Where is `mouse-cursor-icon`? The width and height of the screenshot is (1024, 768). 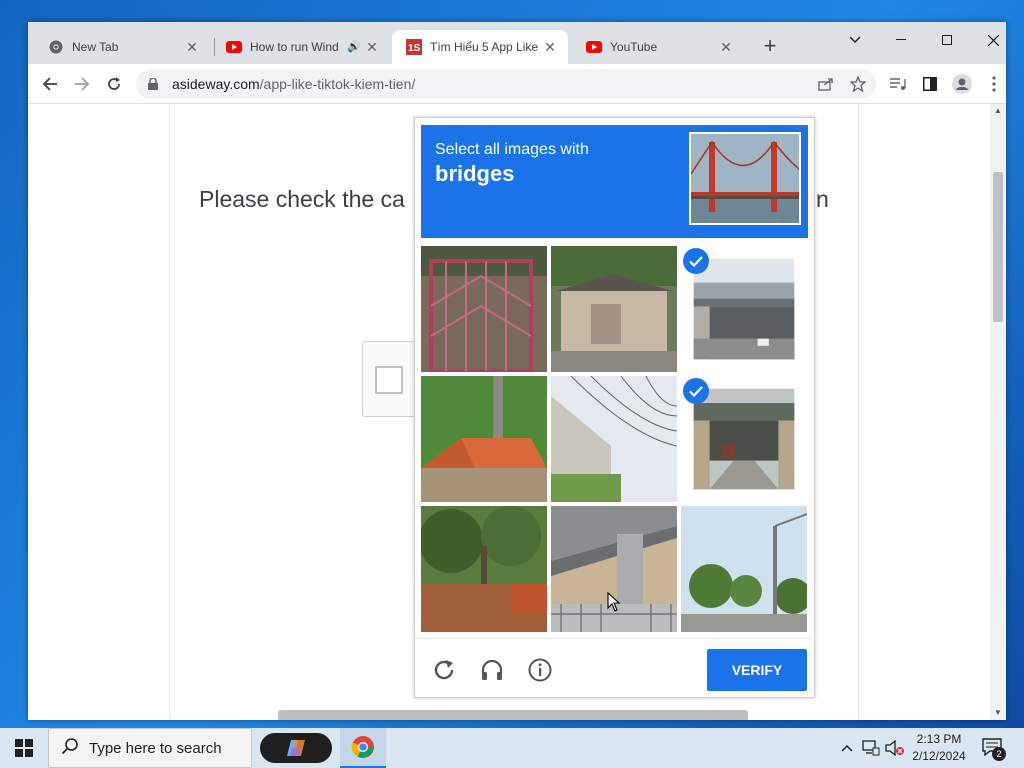
mouse-cursor-icon is located at coordinates (614, 604).